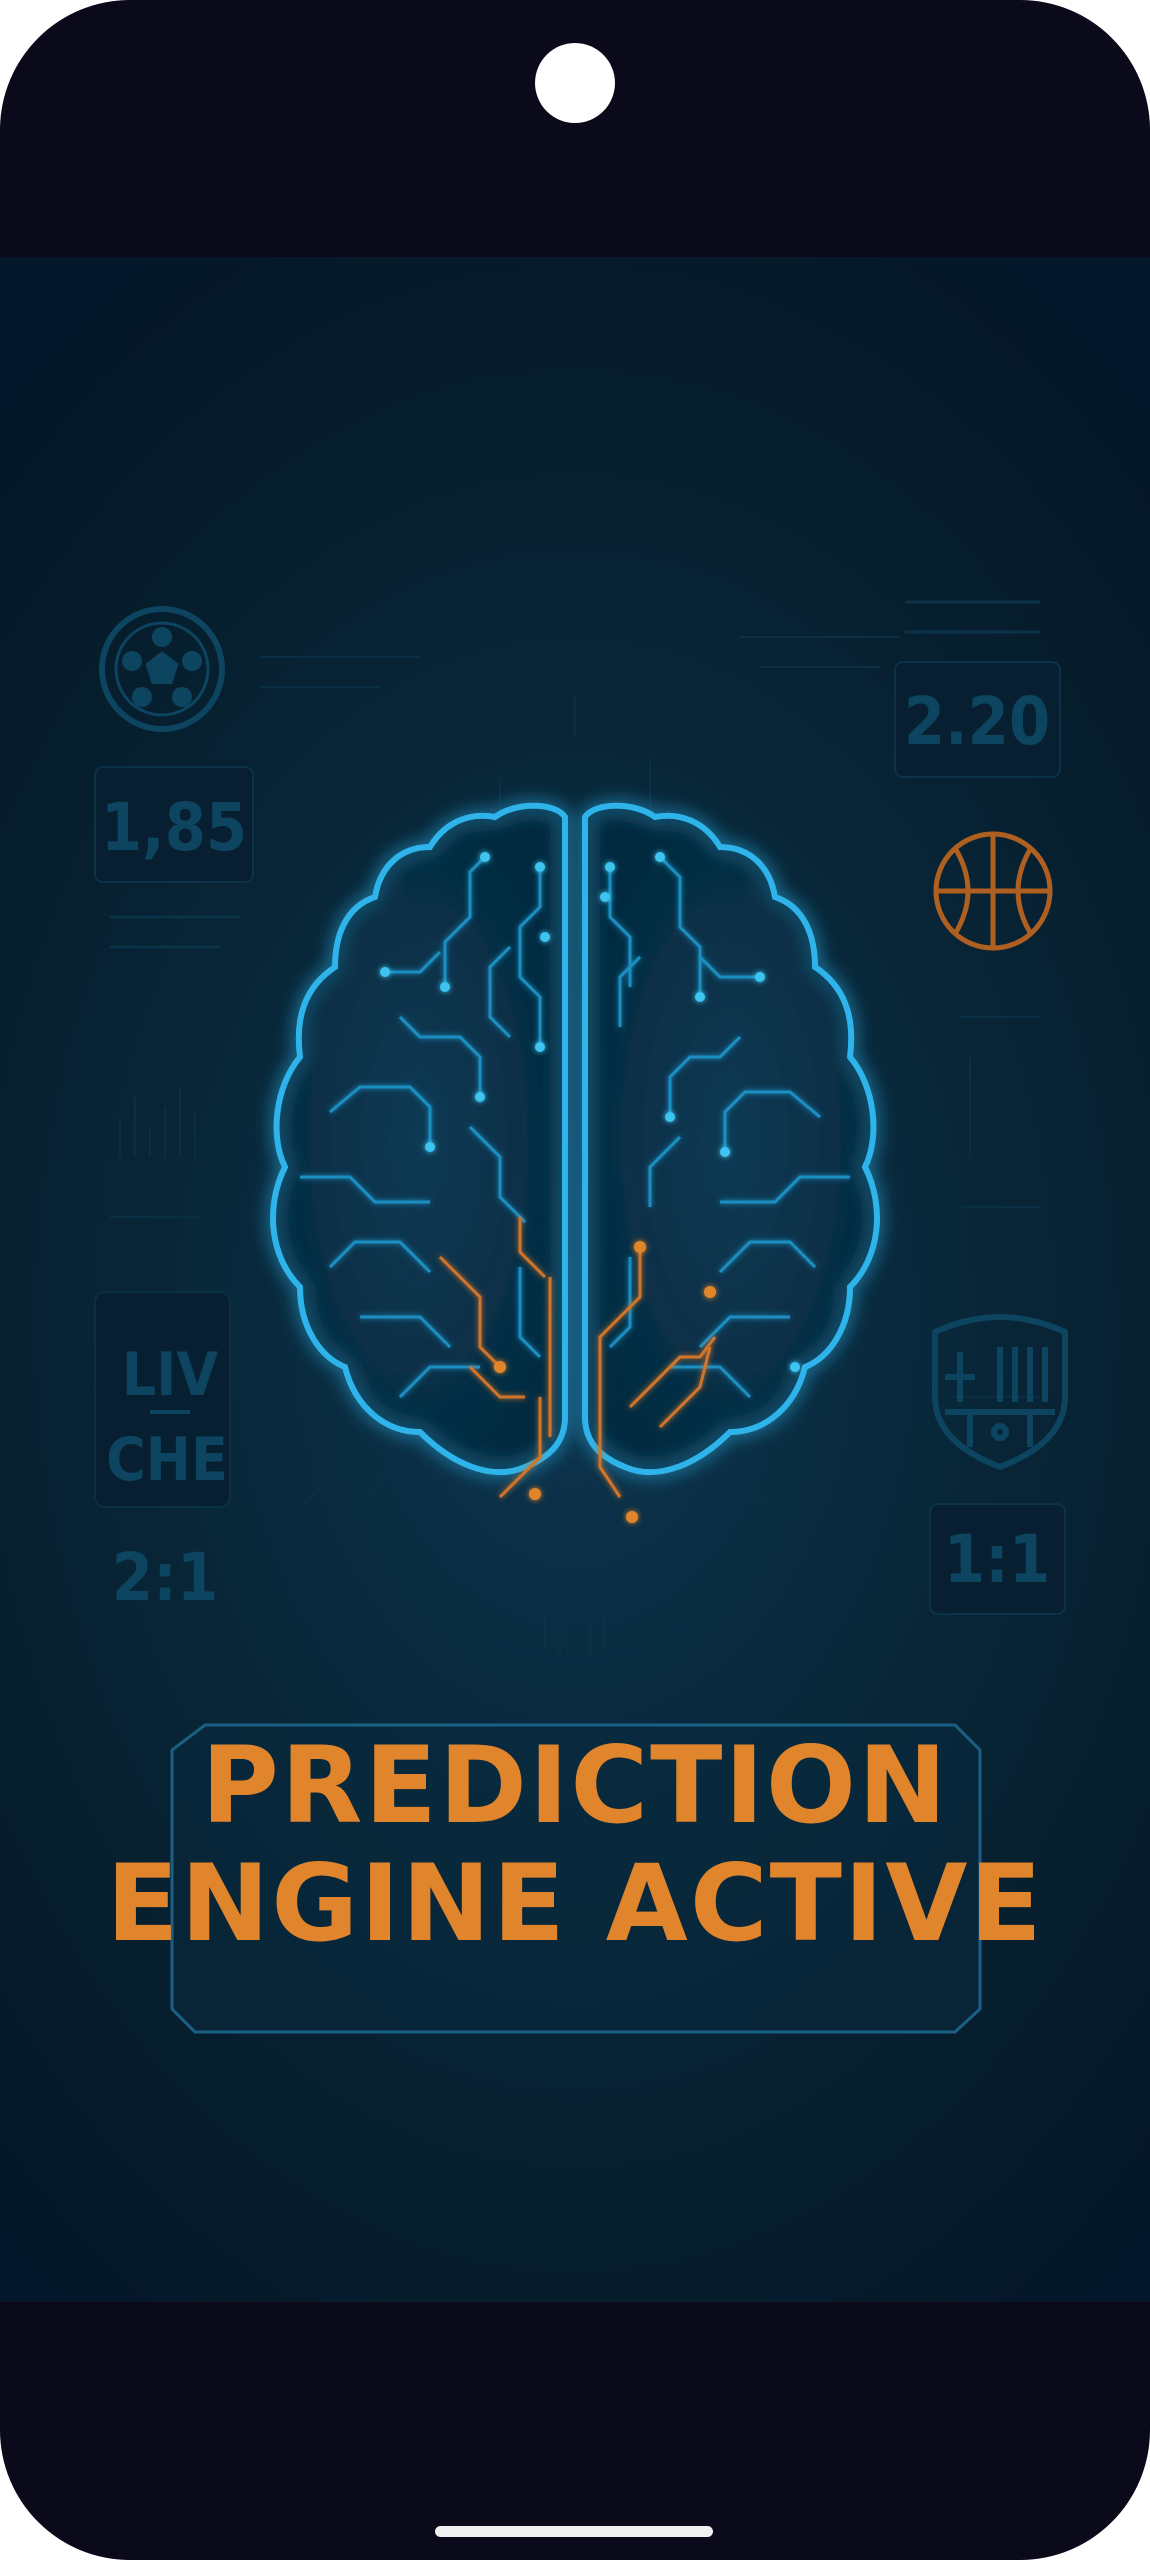  Describe the element at coordinates (575, 1785) in the screenshot. I see `banner-line-1: PREDICTION` at that location.